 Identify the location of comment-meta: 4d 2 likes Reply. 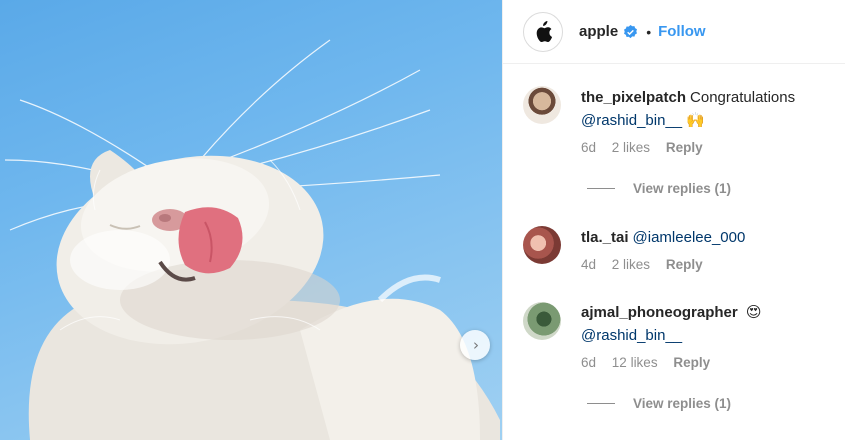
(648, 264).